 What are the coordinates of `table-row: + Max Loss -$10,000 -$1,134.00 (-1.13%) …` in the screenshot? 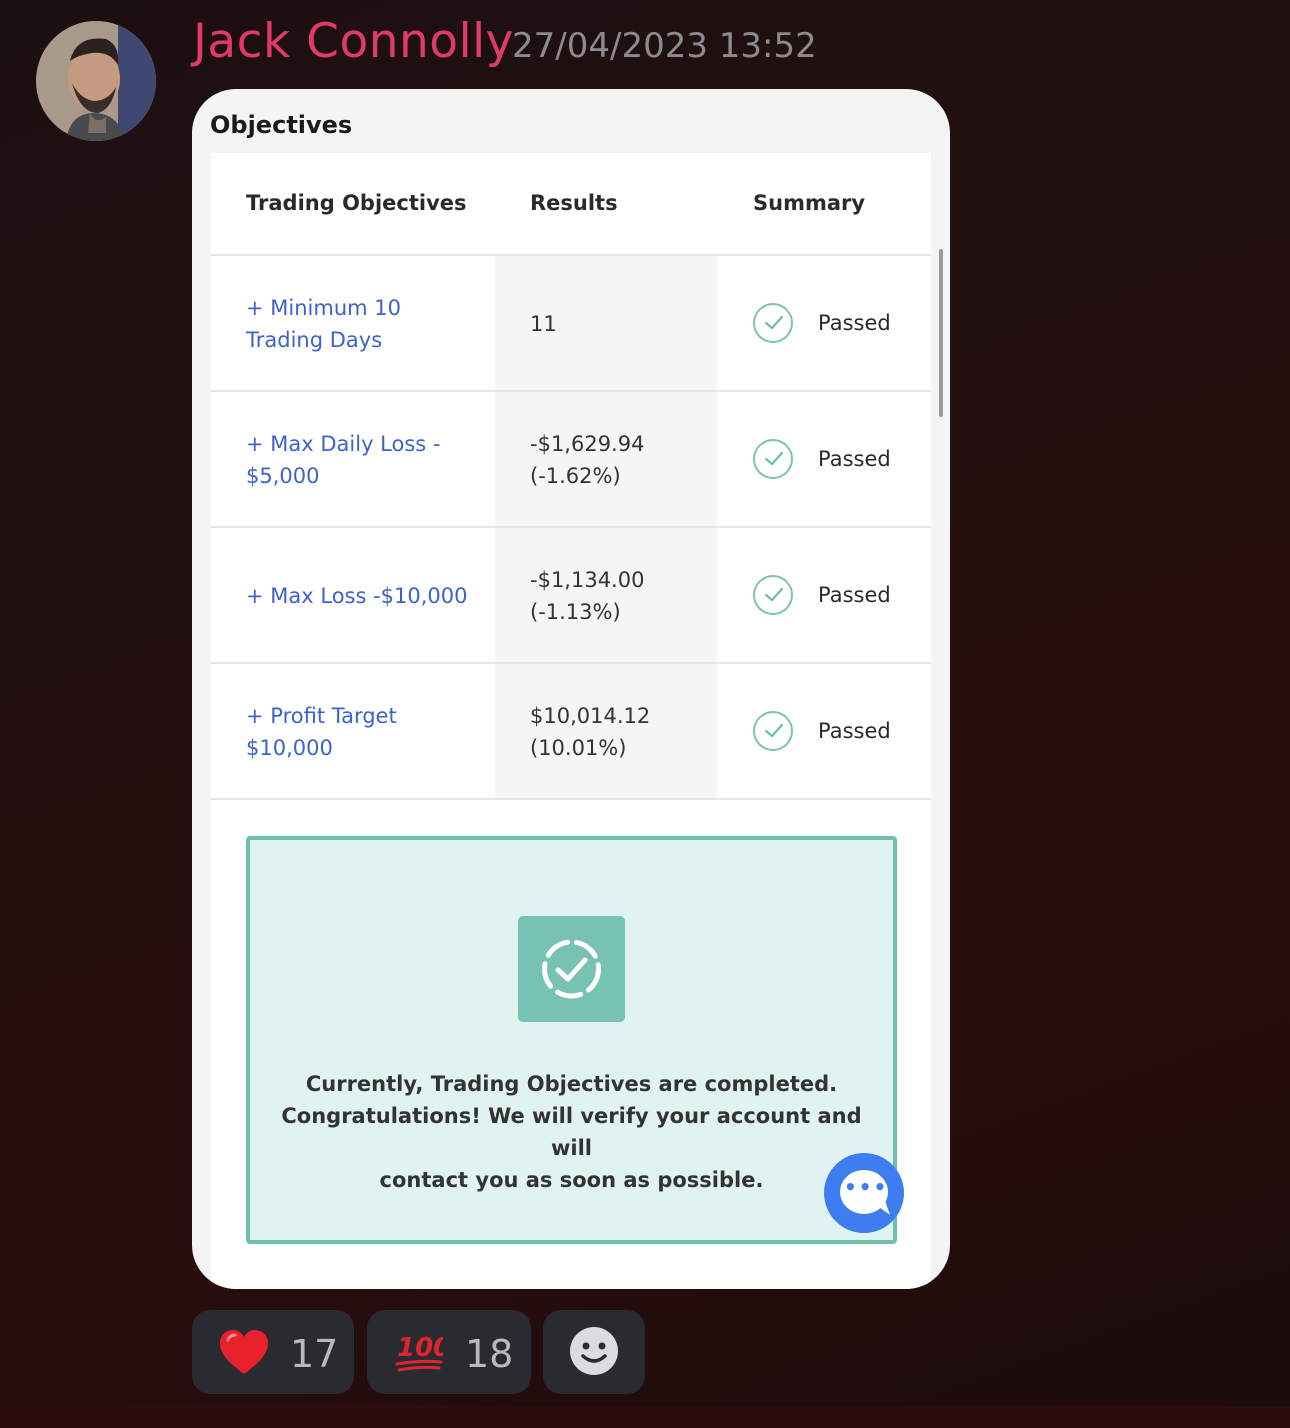 It's located at (571, 596).